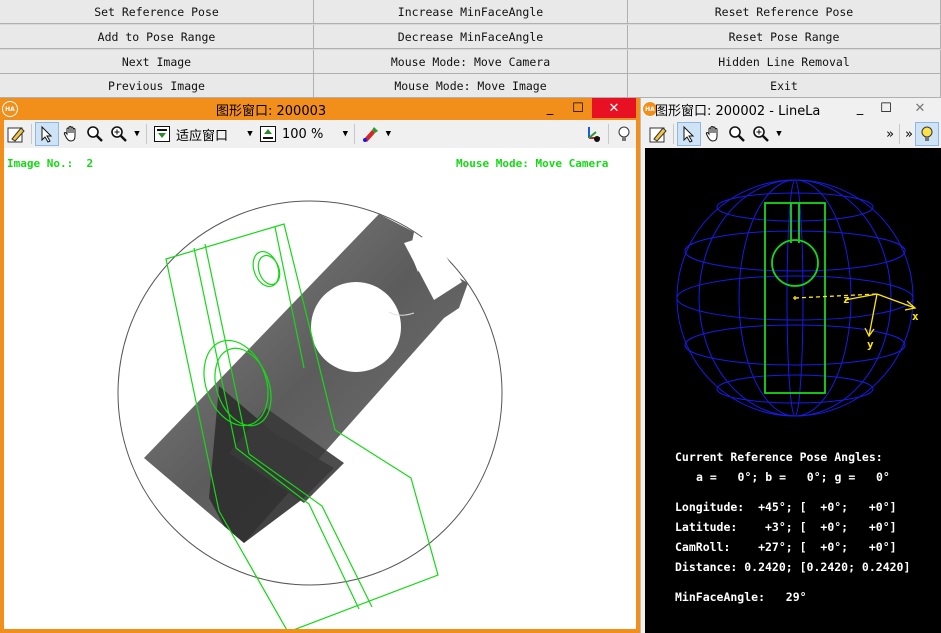 This screenshot has width=941, height=633. What do you see at coordinates (271, 111) in the screenshot?
I see `window-title: 图形窗口: 200003` at bounding box center [271, 111].